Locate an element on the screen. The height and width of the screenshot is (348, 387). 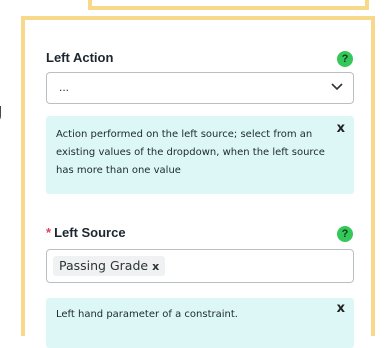
left-action-label: Left Action is located at coordinates (80, 57).